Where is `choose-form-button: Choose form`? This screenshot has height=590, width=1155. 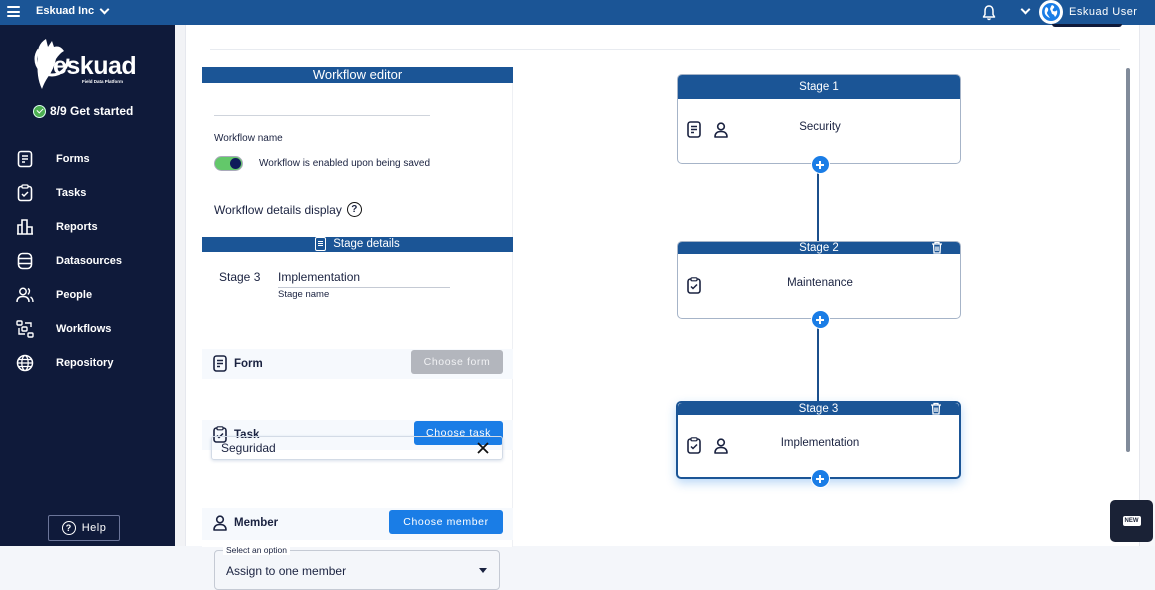
choose-form-button: Choose form is located at coordinates (457, 362).